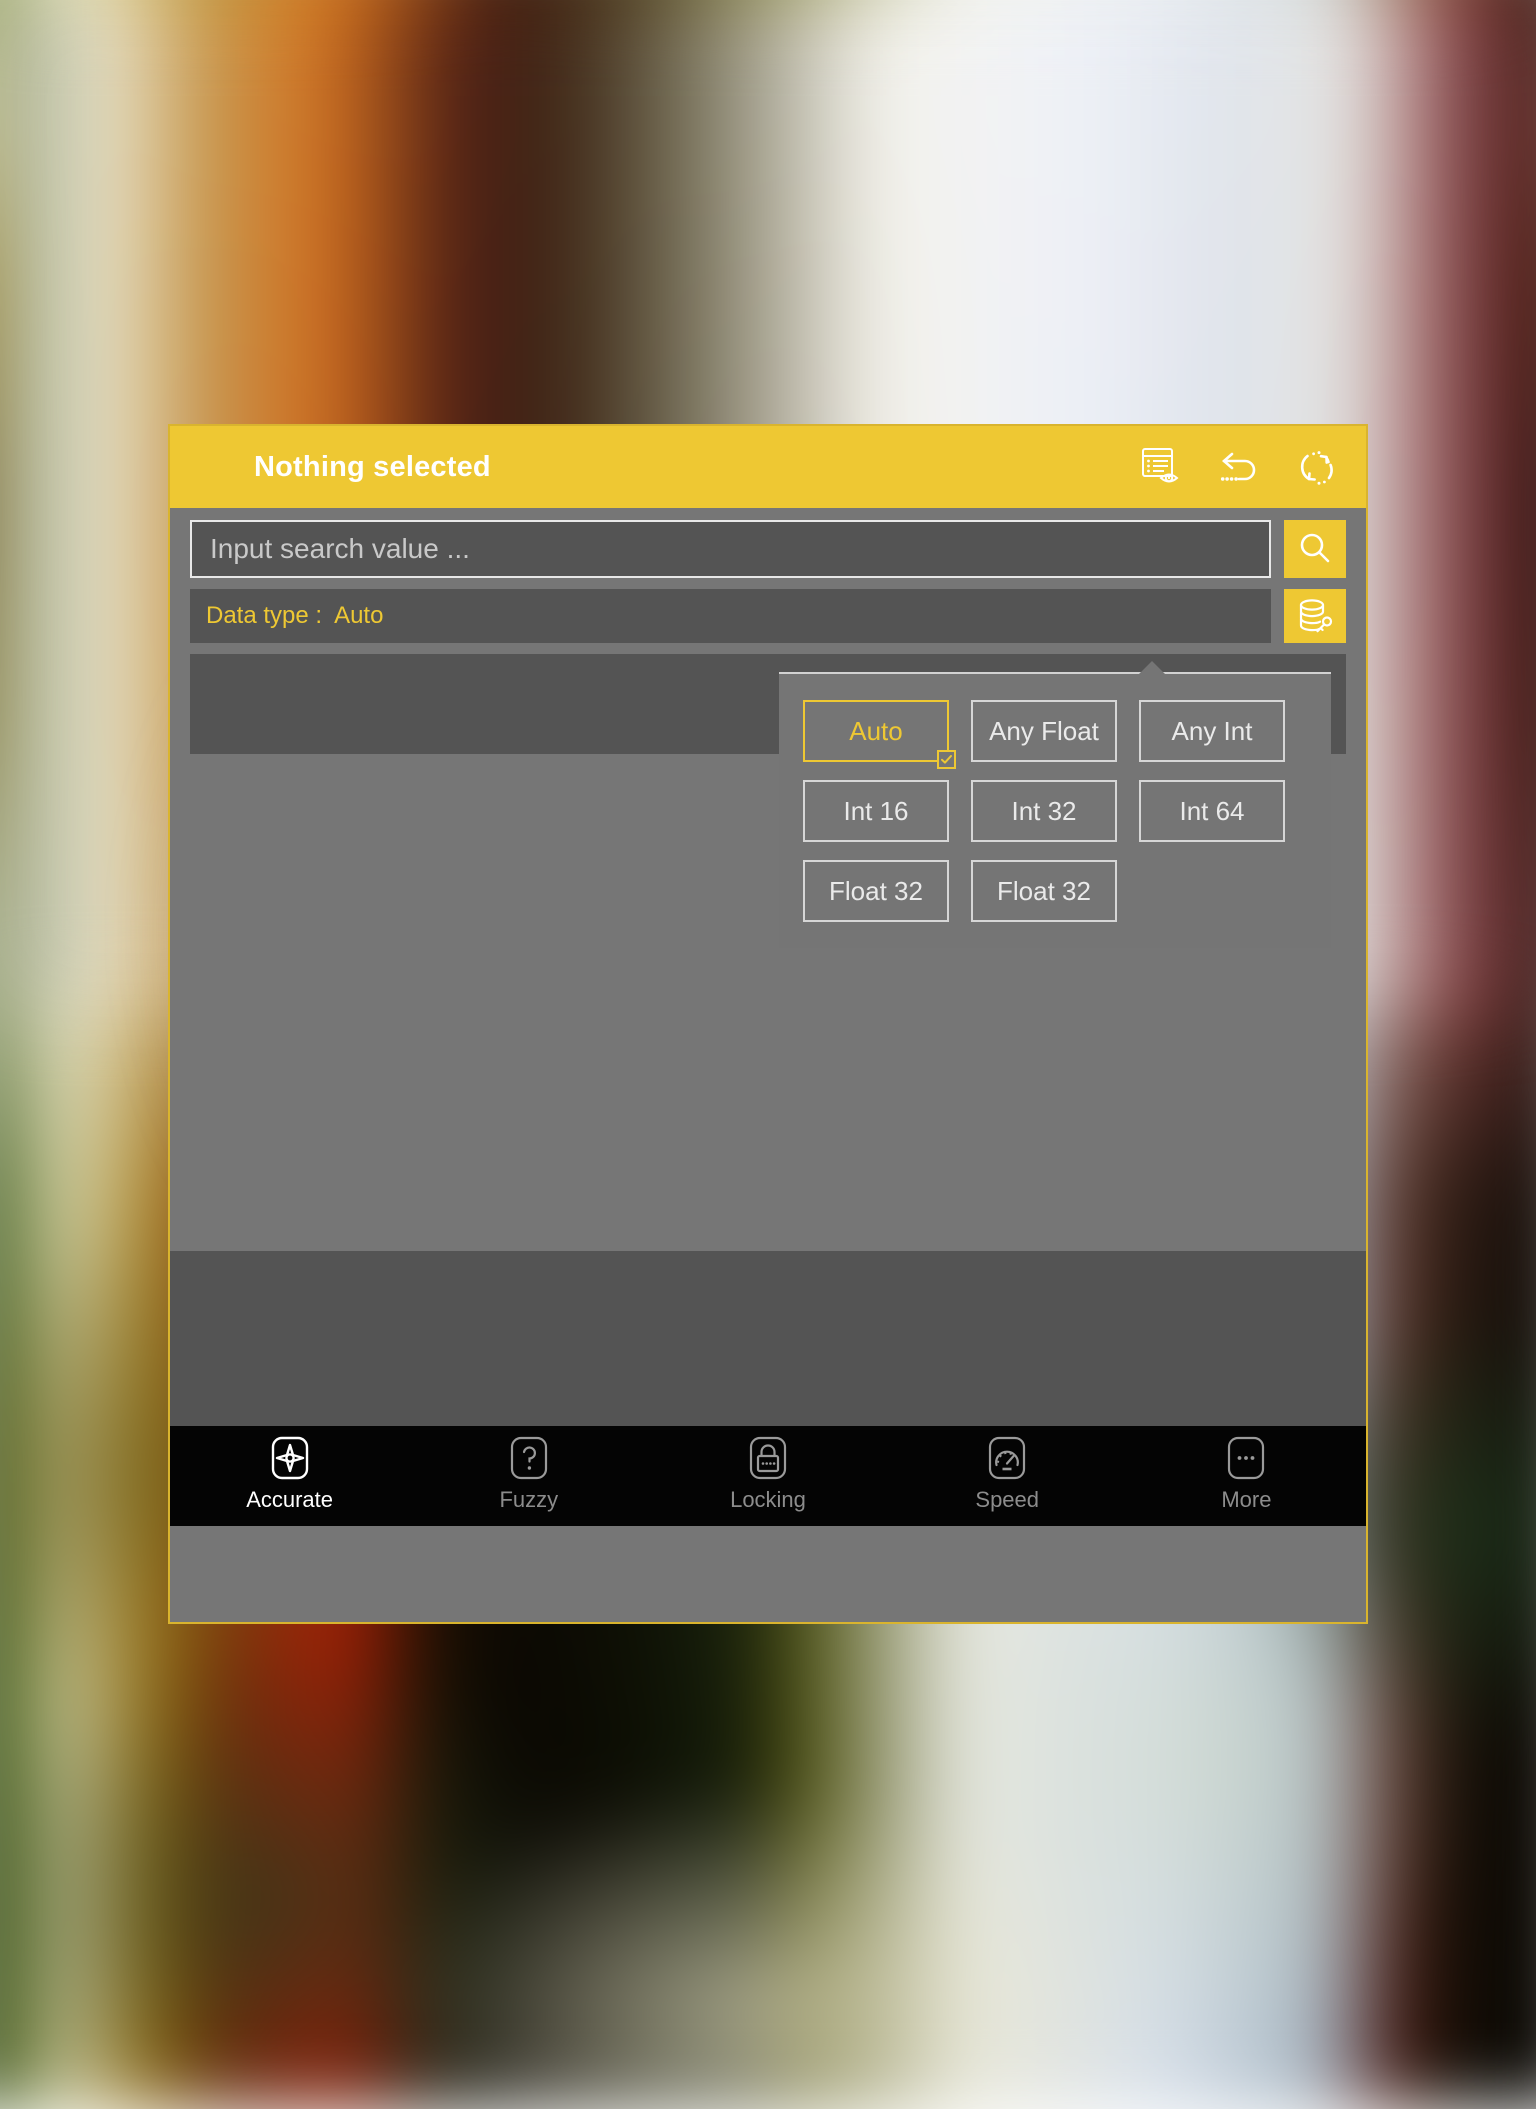  I want to click on datatype-option-float-32-b: Float 32, so click(1044, 891).